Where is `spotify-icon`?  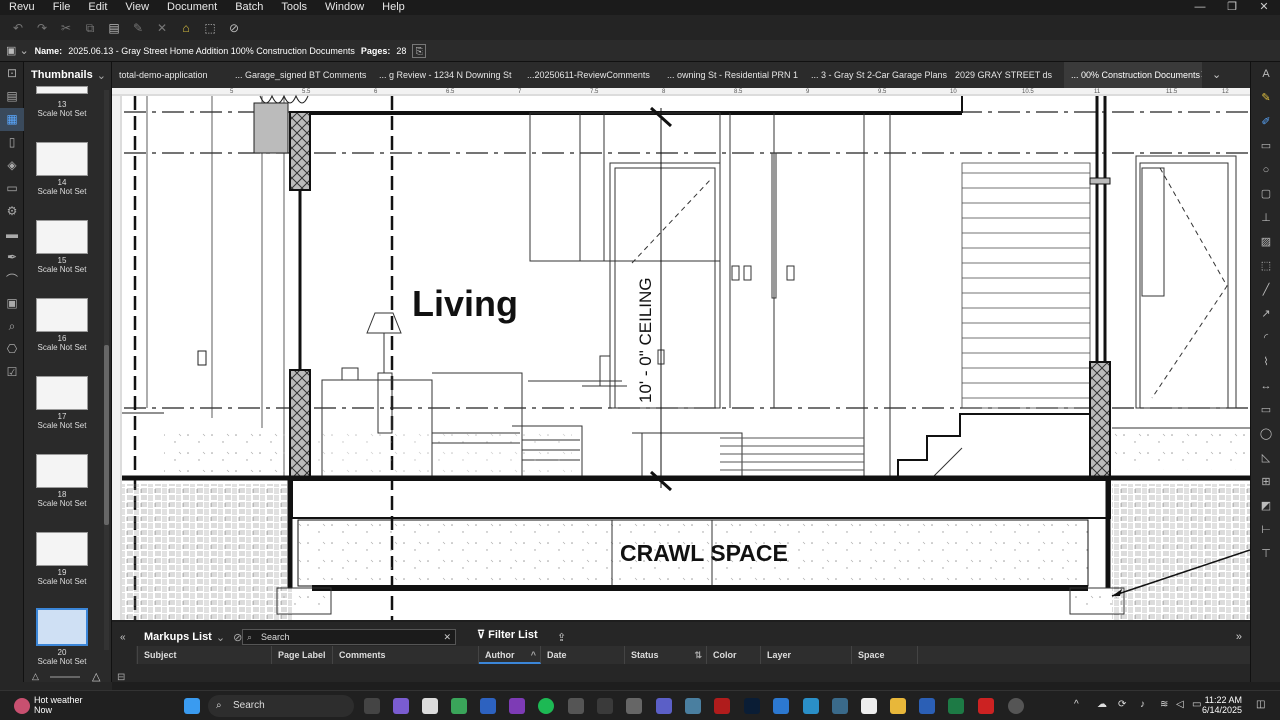 spotify-icon is located at coordinates (546, 706).